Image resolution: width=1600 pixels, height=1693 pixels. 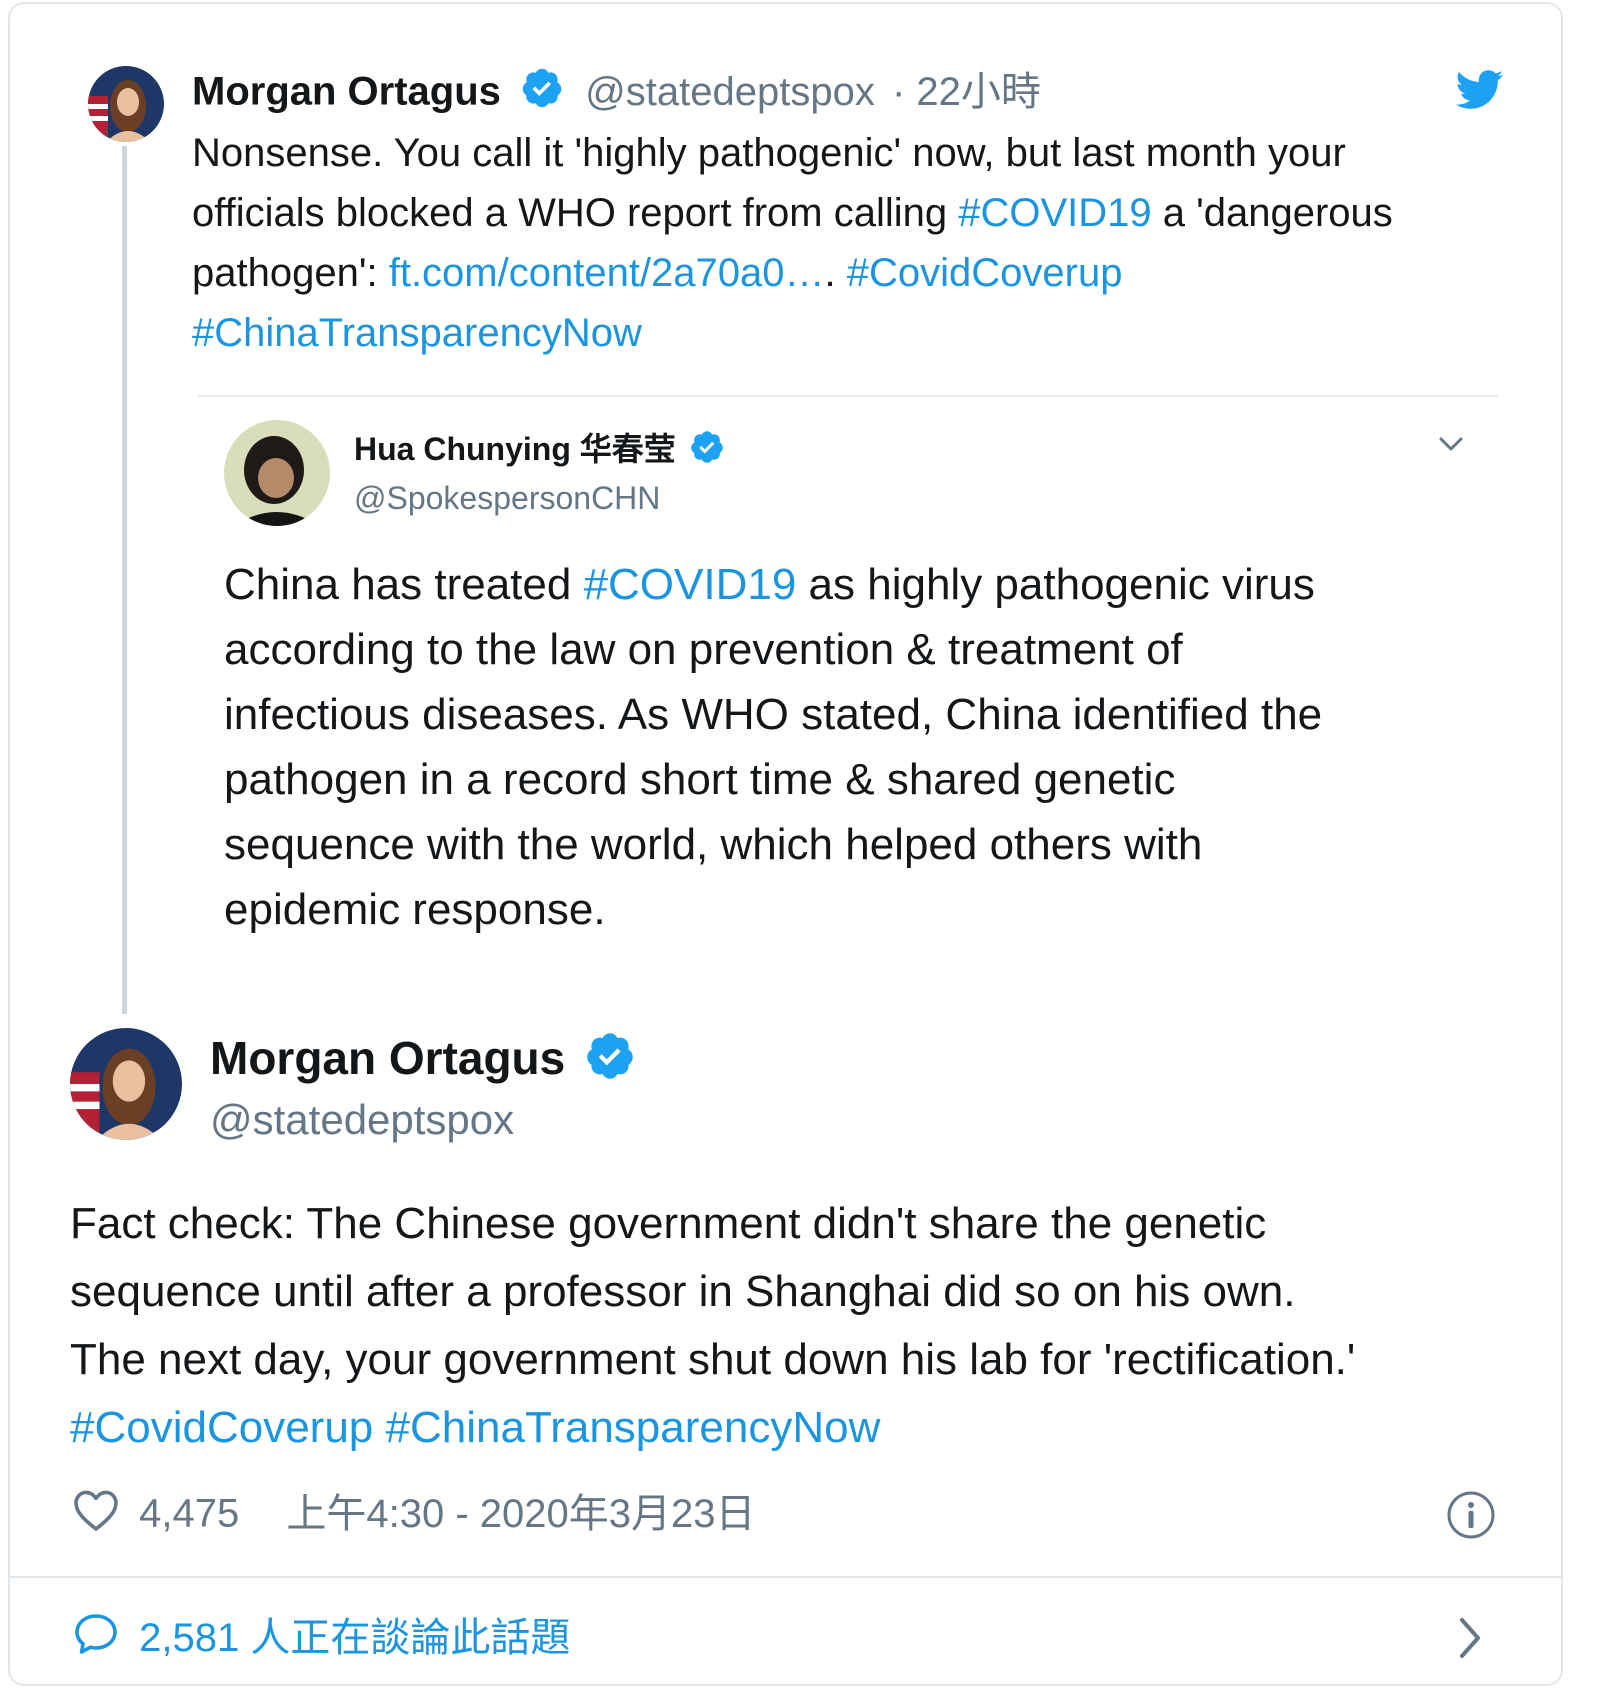 What do you see at coordinates (515, 449) in the screenshot?
I see `quoted-author-name: Hua Chunying 华春莹` at bounding box center [515, 449].